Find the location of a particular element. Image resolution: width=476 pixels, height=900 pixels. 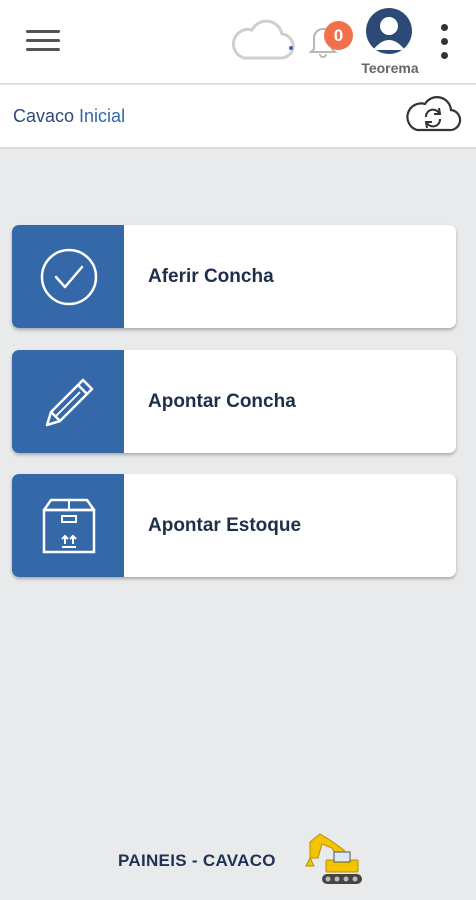

page-title: Inicial is located at coordinates (102, 116).